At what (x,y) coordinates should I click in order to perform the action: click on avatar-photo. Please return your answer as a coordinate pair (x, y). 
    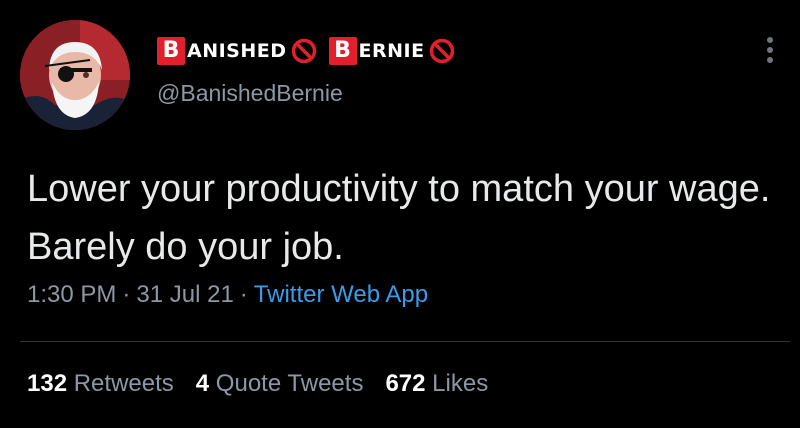
    Looking at the image, I should click on (75, 75).